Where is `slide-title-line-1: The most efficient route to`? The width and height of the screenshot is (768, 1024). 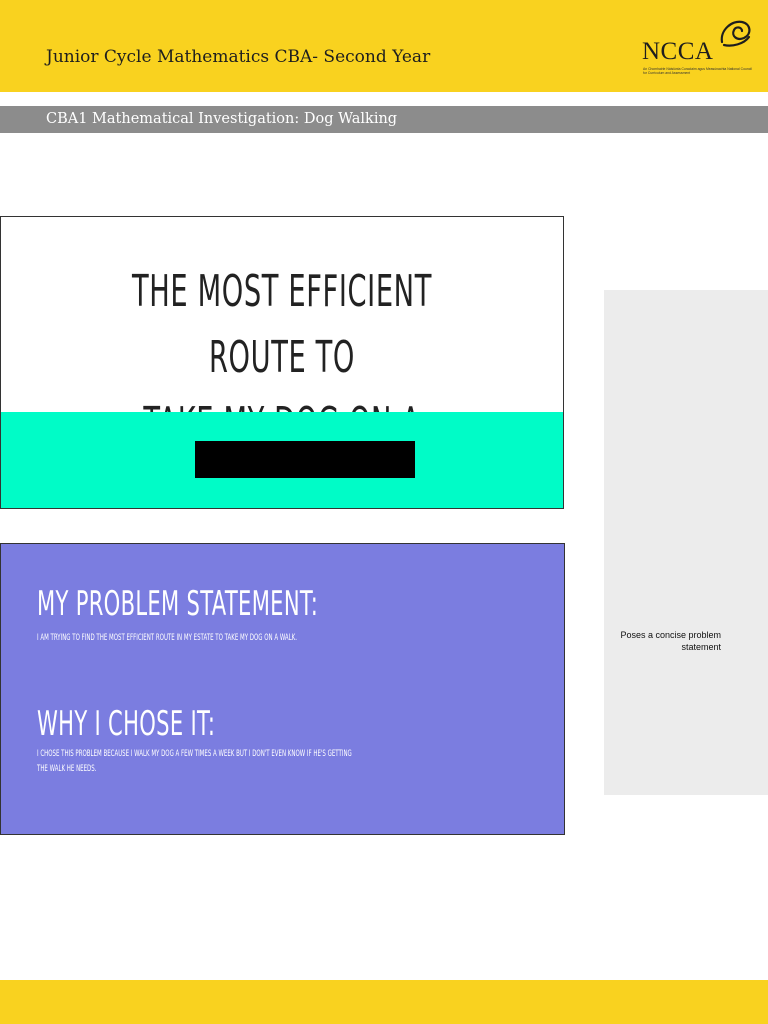
slide-title-line-1: The most efficient route to is located at coordinates (282, 324).